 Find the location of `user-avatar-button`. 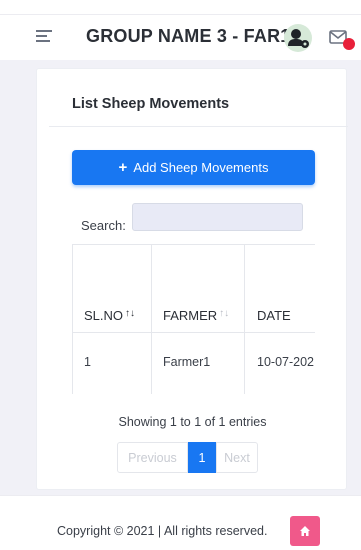

user-avatar-button is located at coordinates (298, 38).